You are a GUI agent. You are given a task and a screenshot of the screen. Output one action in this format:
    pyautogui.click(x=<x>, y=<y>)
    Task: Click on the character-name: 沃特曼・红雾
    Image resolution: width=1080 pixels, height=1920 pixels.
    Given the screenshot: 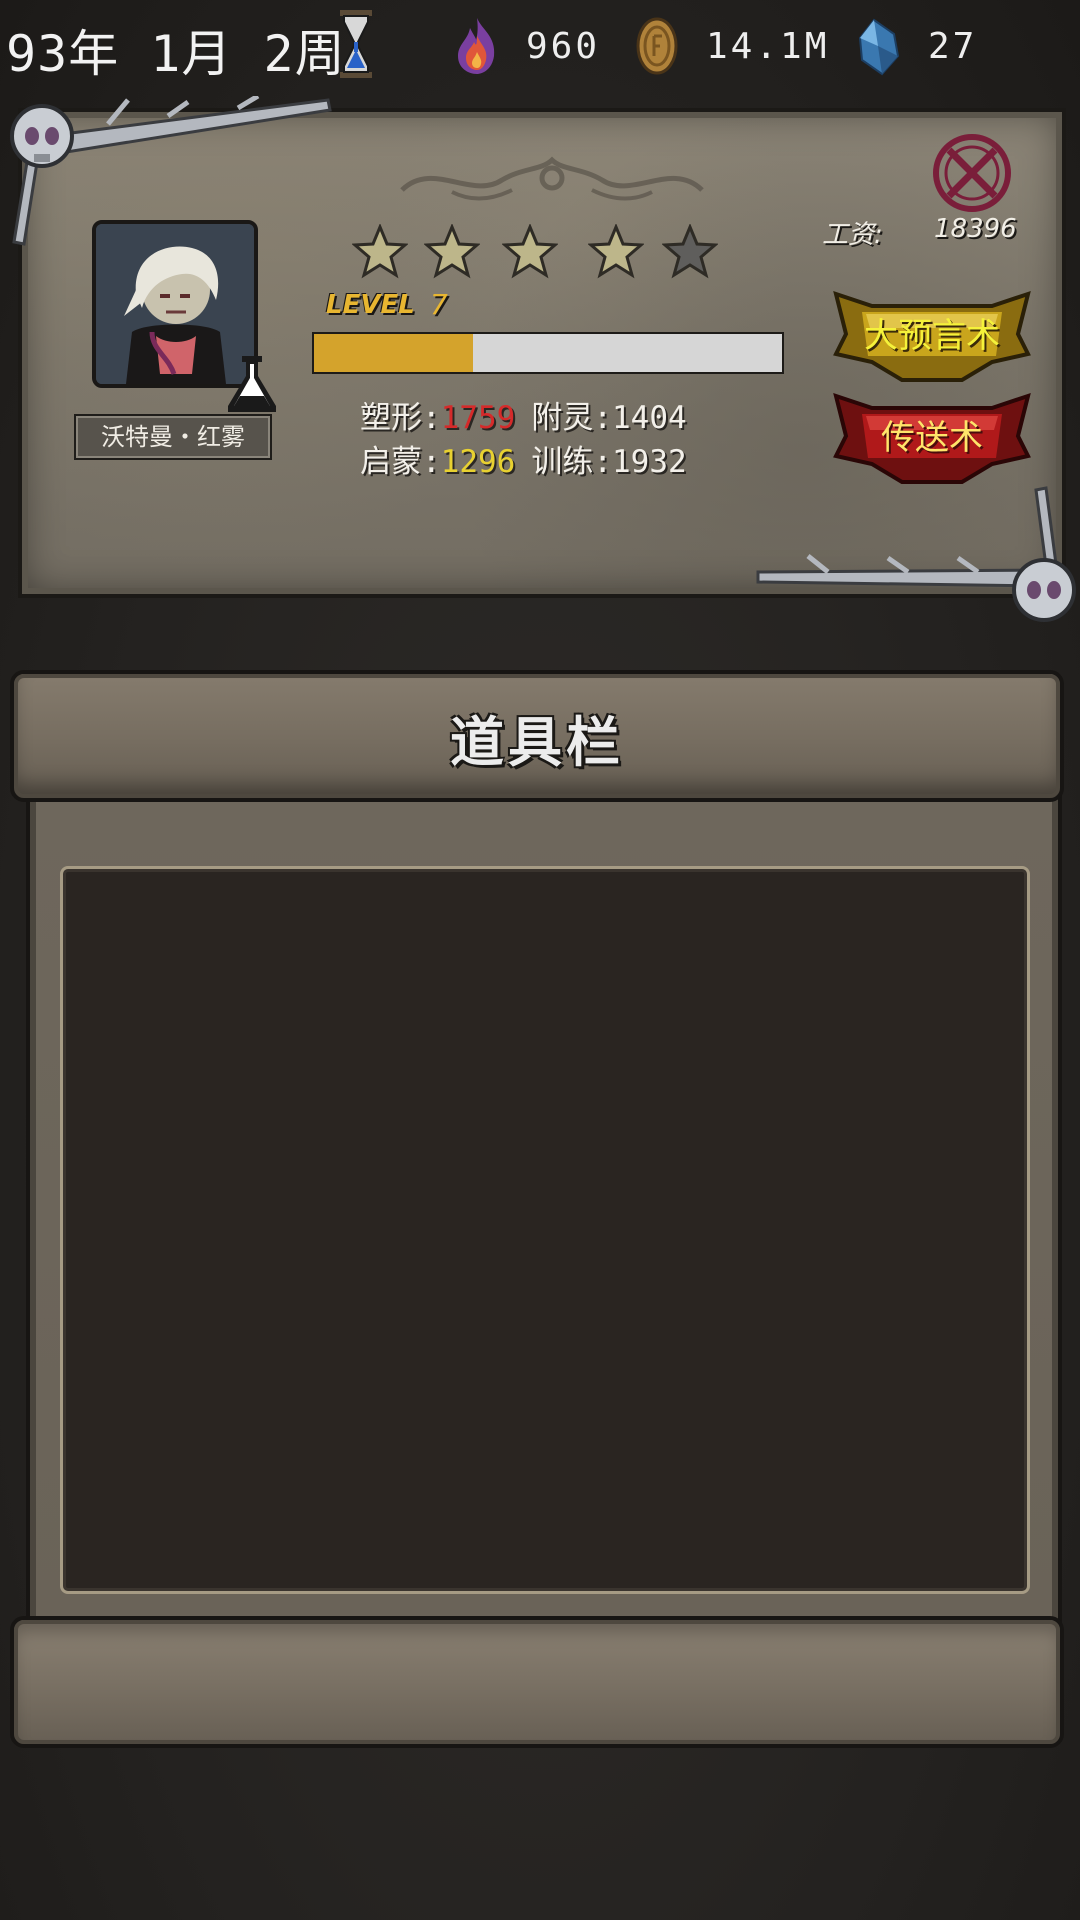 What is the action you would take?
    pyautogui.click(x=173, y=437)
    